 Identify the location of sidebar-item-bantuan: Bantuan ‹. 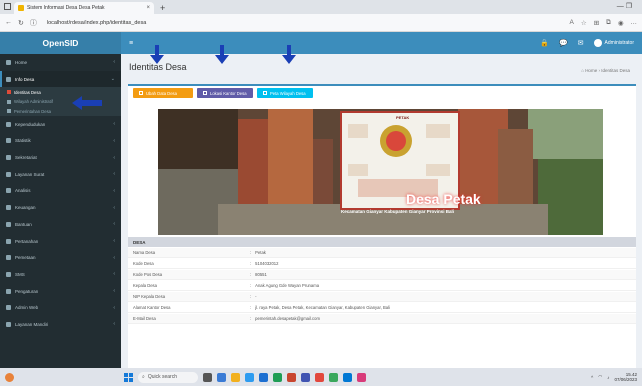
(60, 224).